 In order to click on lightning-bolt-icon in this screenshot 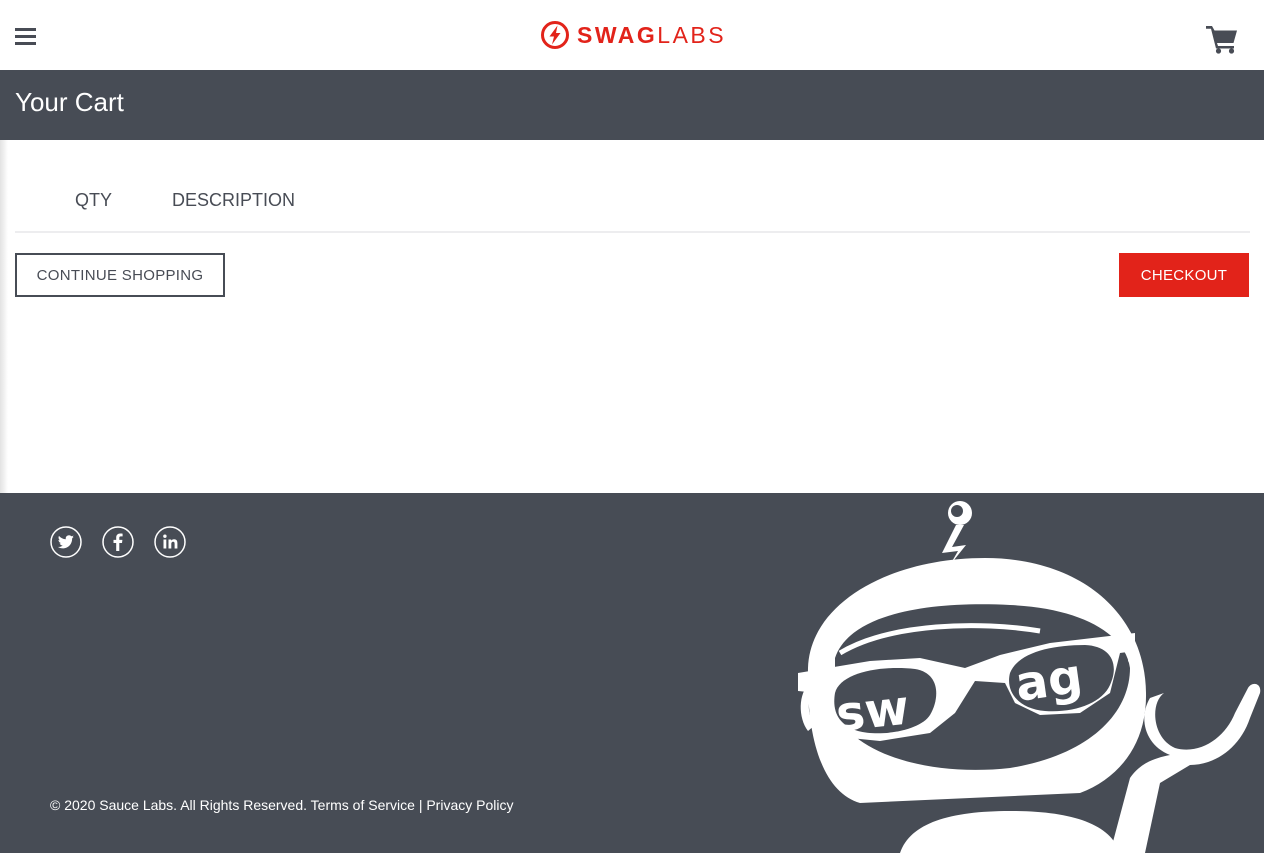, I will do `click(555, 35)`.